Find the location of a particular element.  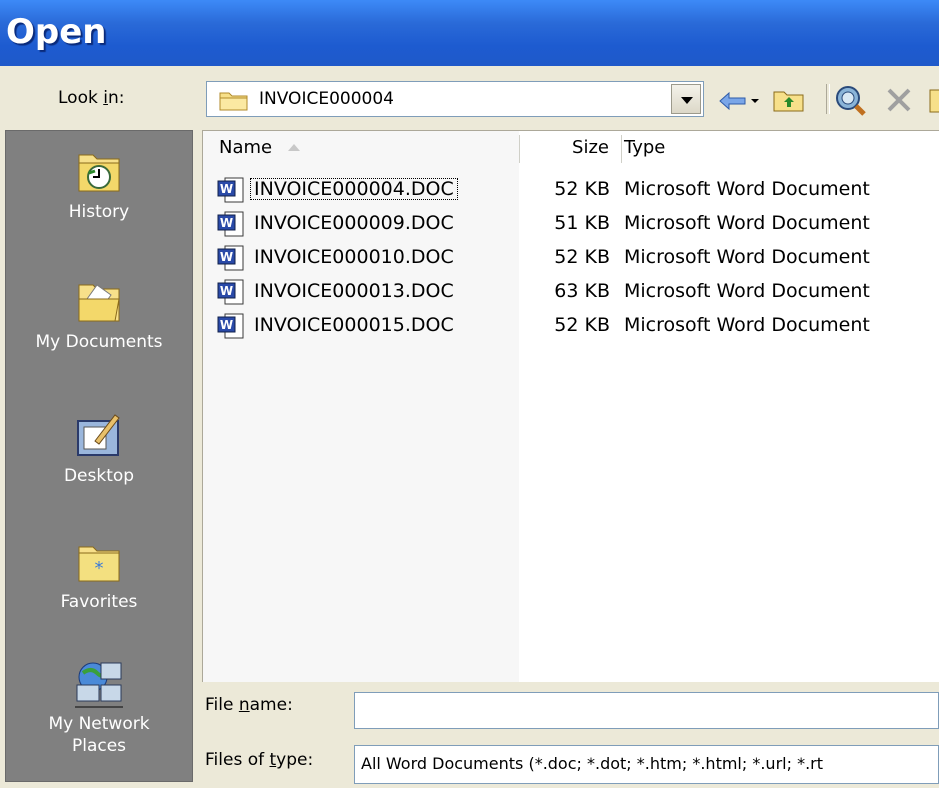

up-folder-icon is located at coordinates (788, 101).